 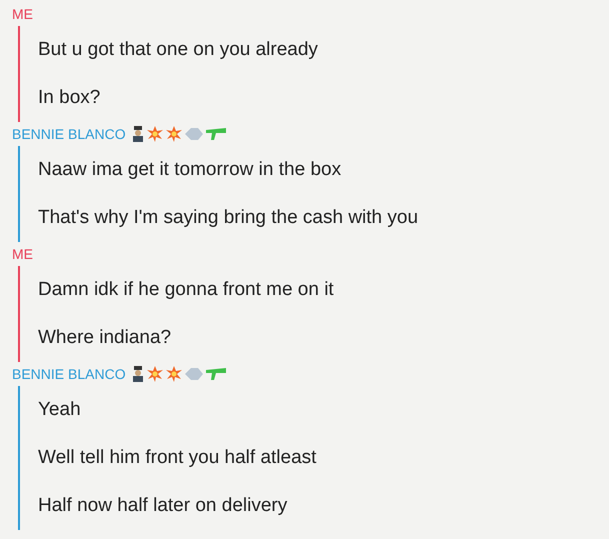 I want to click on message-text: That's why I'm saying bring the cash with you, so click(x=228, y=218).